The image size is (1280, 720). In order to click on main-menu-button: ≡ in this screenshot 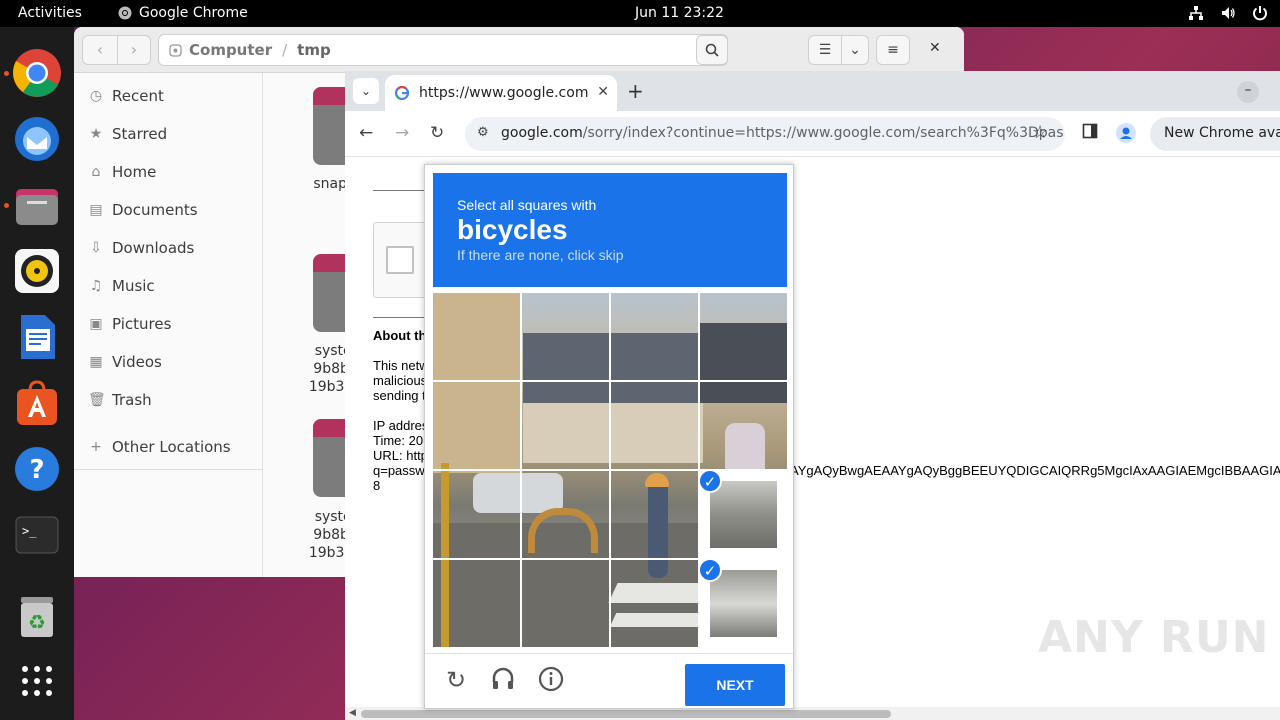, I will do `click(893, 50)`.